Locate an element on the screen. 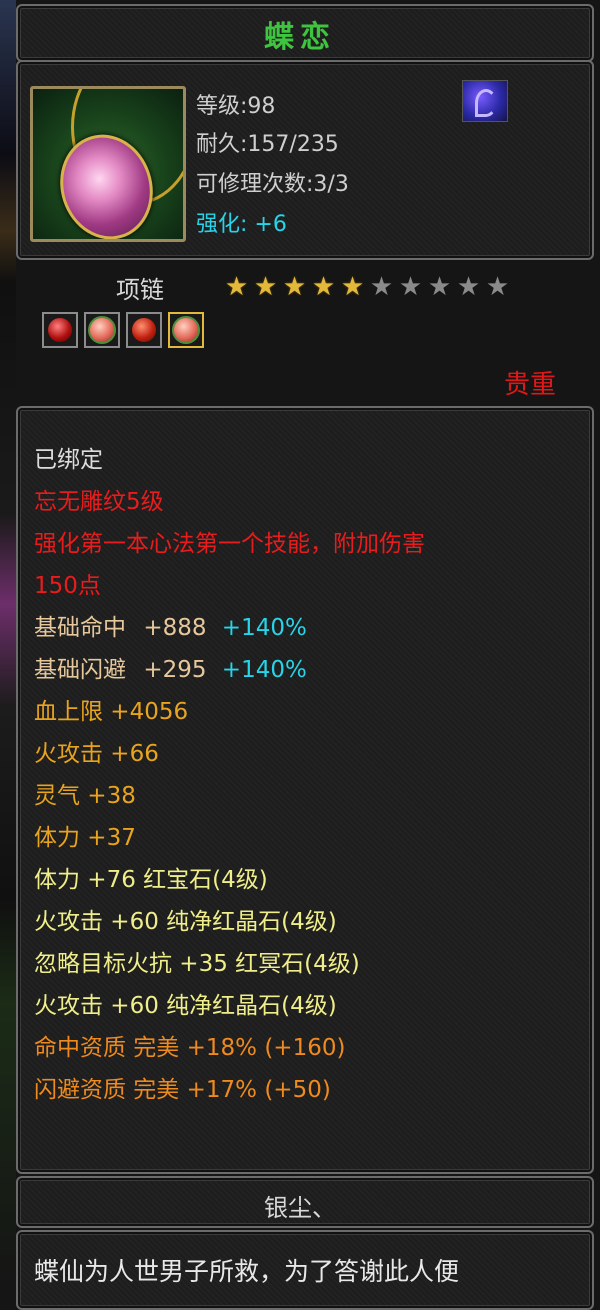  item-enhance: 强化: +6 is located at coordinates (241, 222).